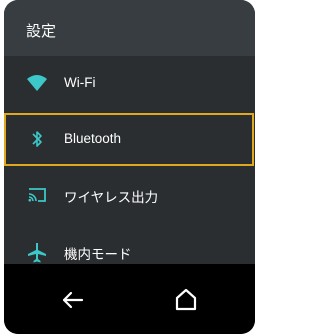 Image resolution: width=320 pixels, height=336 pixels. What do you see at coordinates (80, 82) in the screenshot?
I see `settings-item-label: Wi-Fi` at bounding box center [80, 82].